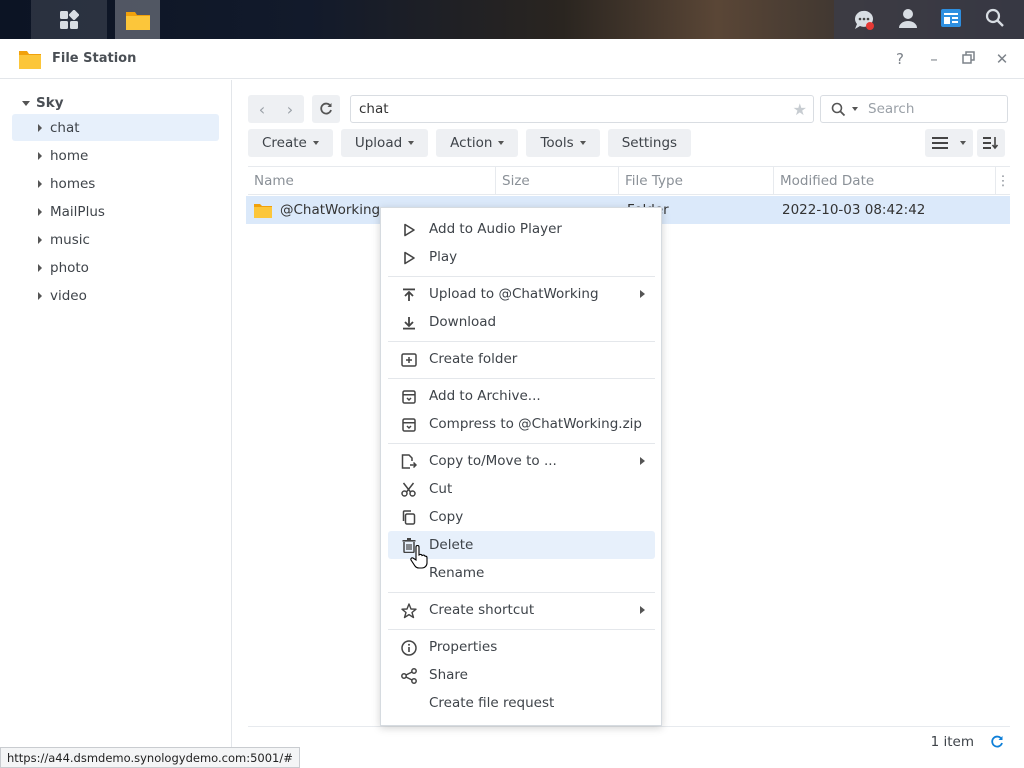 This screenshot has height=768, width=1024. I want to click on chevron-left-icon: ‹, so click(262, 109).